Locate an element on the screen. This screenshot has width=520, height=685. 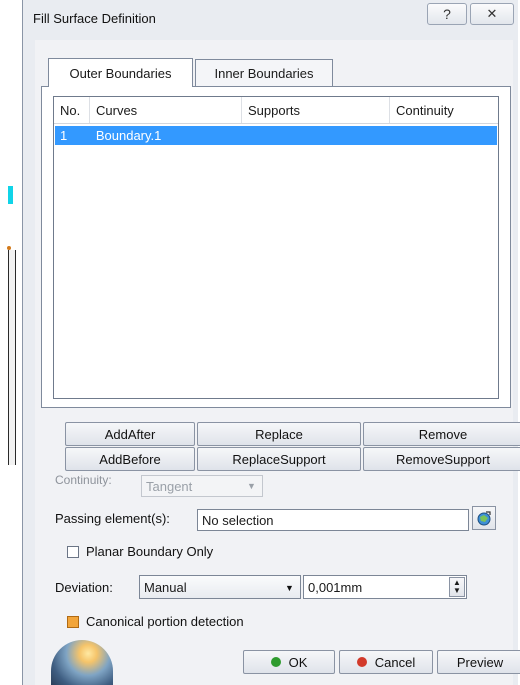
passing-elements-field: No selection is located at coordinates (333, 520).